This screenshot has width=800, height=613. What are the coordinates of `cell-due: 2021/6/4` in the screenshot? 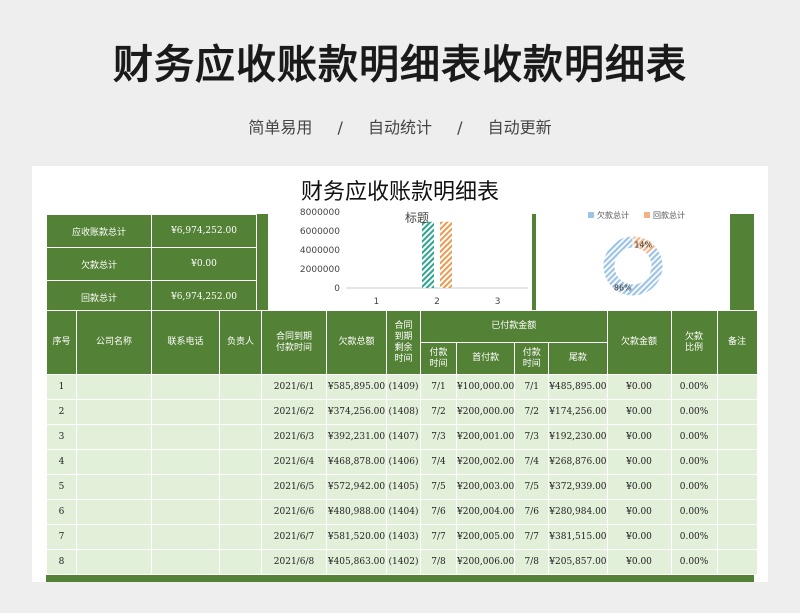 It's located at (294, 462).